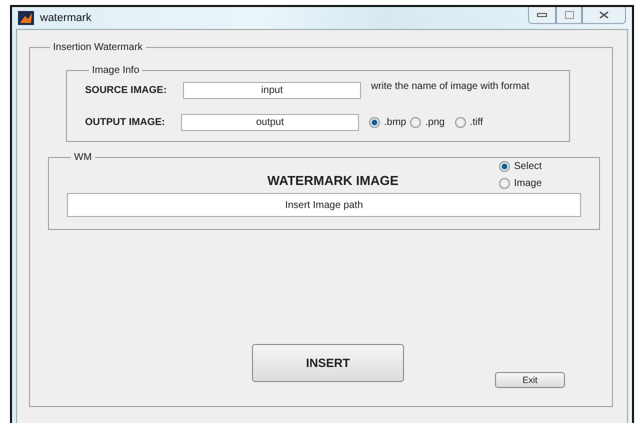 This screenshot has width=642, height=430. I want to click on radio-button: .png, so click(427, 122).